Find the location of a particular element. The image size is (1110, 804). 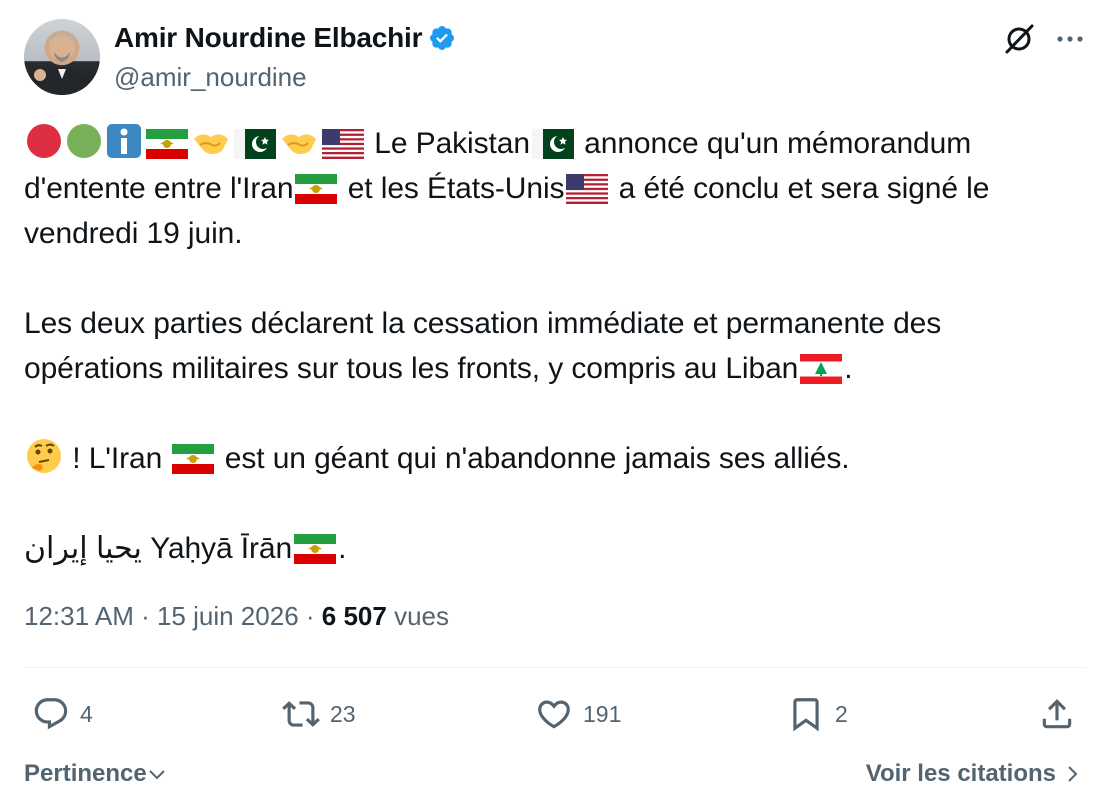

tweet-date: 15 juin 2026 is located at coordinates (228, 616).